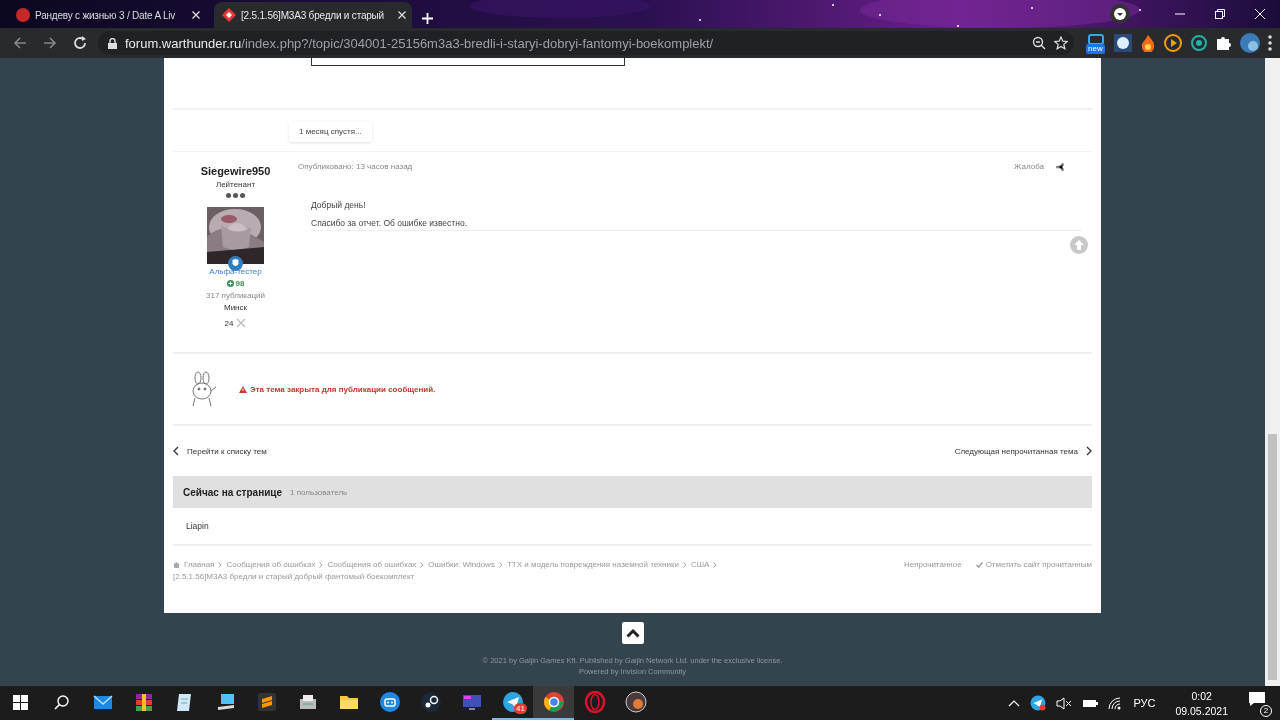 This screenshot has width=1280, height=720. What do you see at coordinates (203, 389) in the screenshot?
I see `mascot-drawing` at bounding box center [203, 389].